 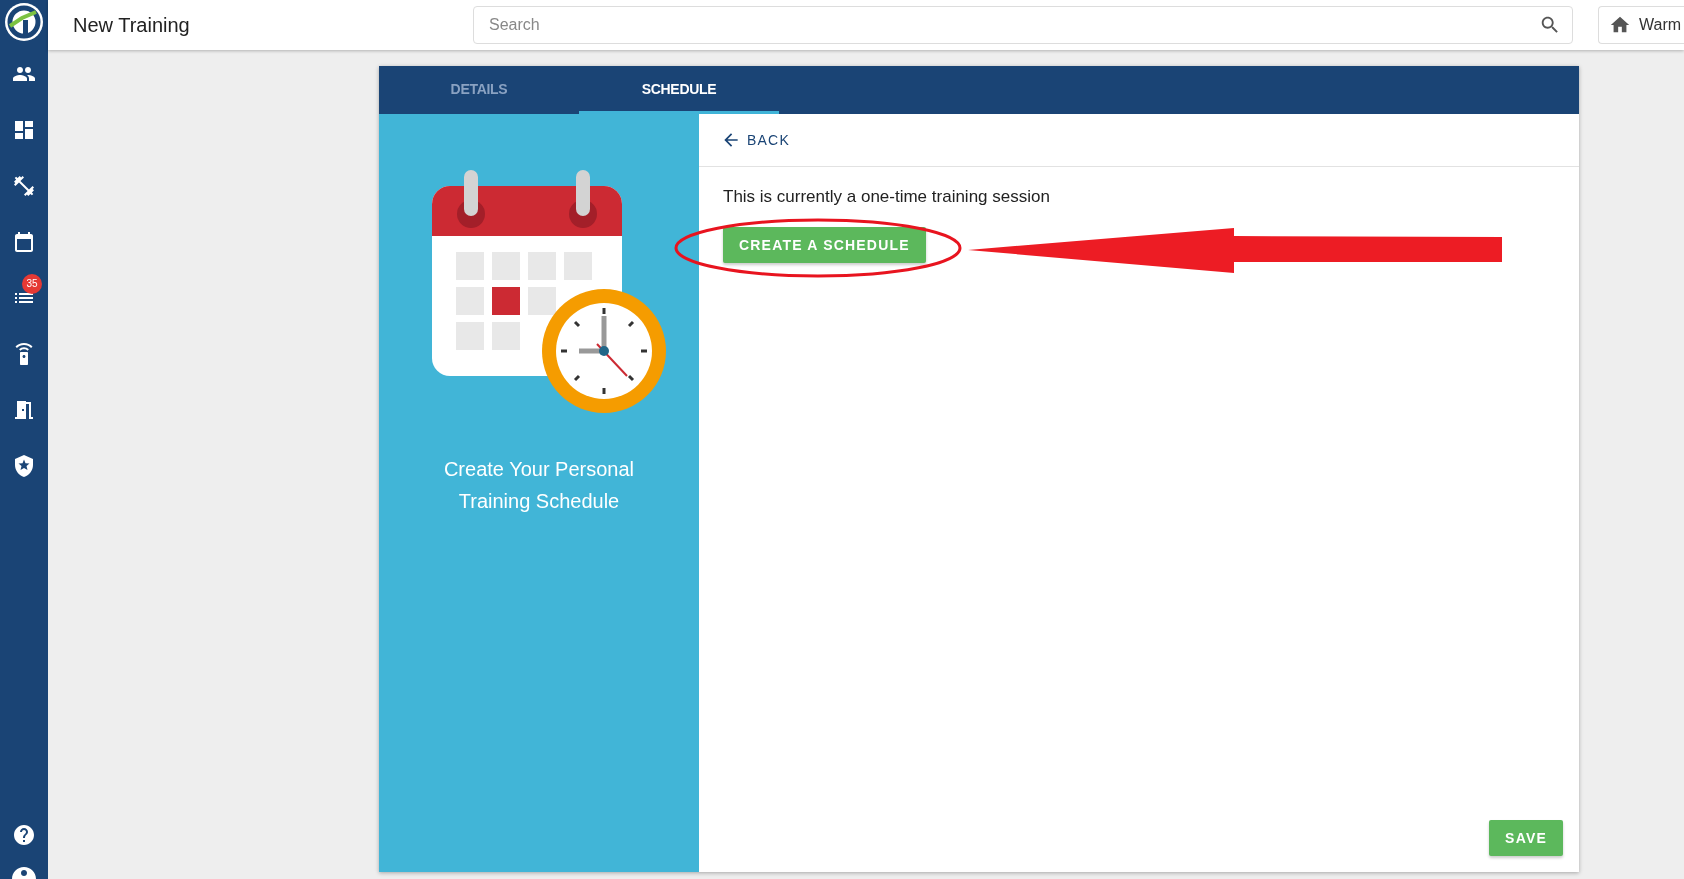 What do you see at coordinates (24, 130) in the screenshot?
I see `dashboard-icon` at bounding box center [24, 130].